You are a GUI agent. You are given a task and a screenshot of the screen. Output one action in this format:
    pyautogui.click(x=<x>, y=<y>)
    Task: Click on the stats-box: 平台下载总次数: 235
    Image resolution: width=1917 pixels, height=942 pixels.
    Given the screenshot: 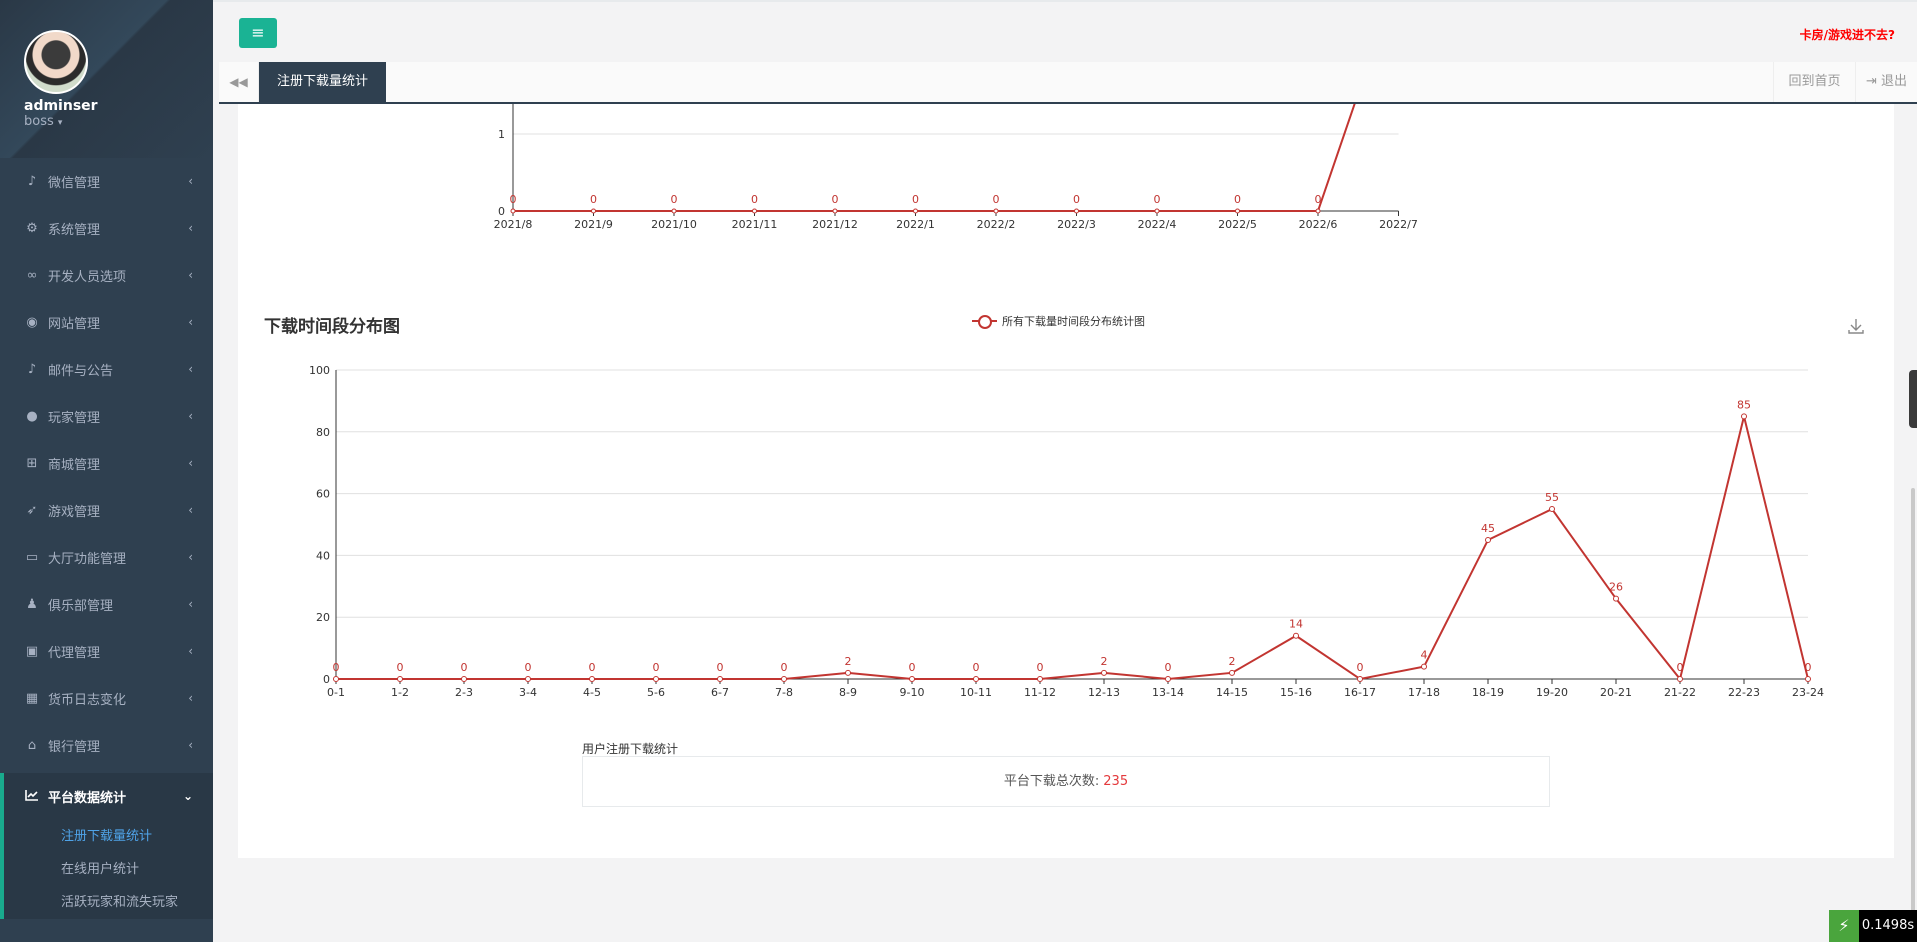 What is the action you would take?
    pyautogui.click(x=1066, y=781)
    